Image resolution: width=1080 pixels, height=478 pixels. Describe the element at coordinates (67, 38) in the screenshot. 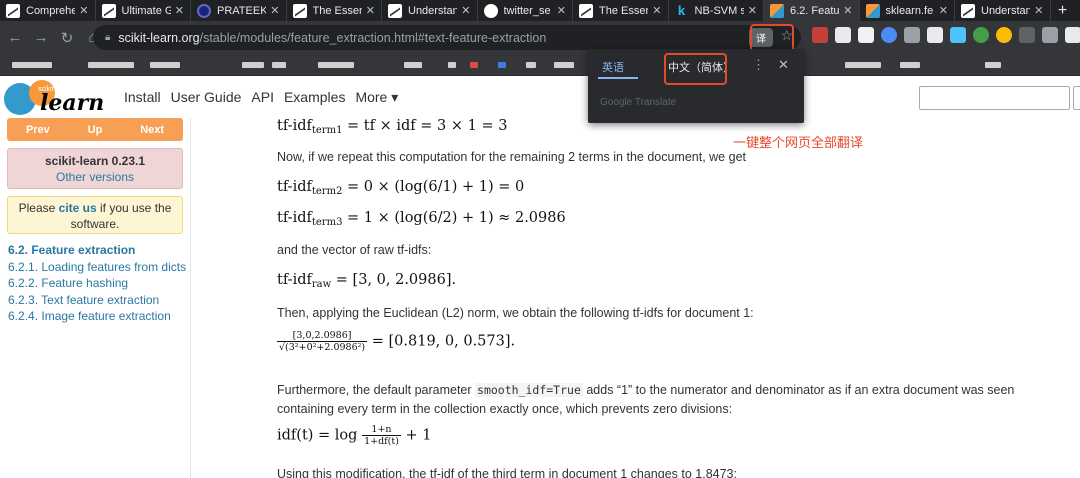

I see `reload-icon: ↻` at that location.